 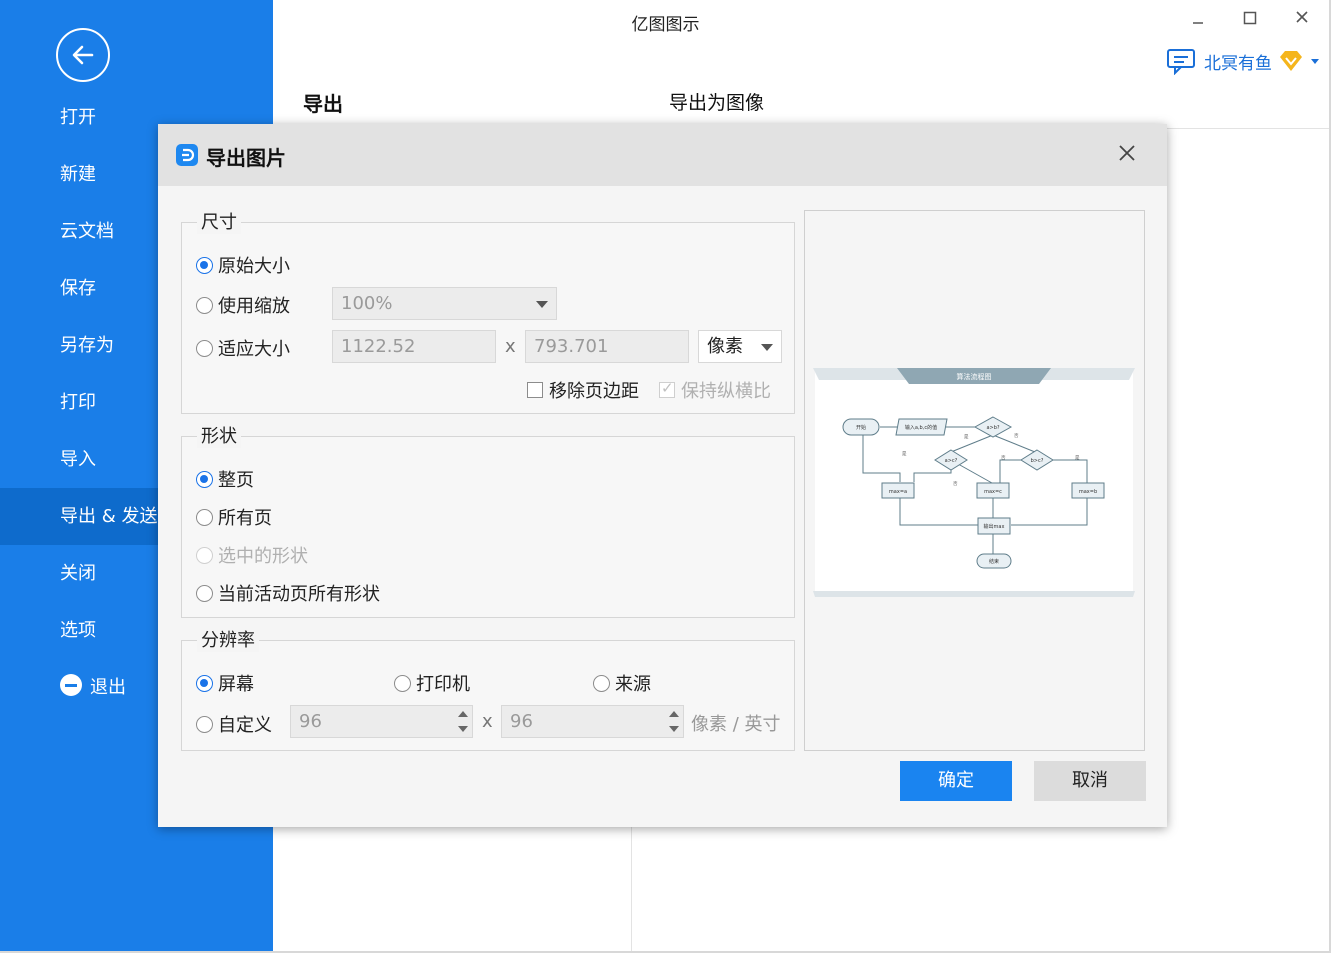 I want to click on vip-diamond-icon, so click(x=1291, y=61).